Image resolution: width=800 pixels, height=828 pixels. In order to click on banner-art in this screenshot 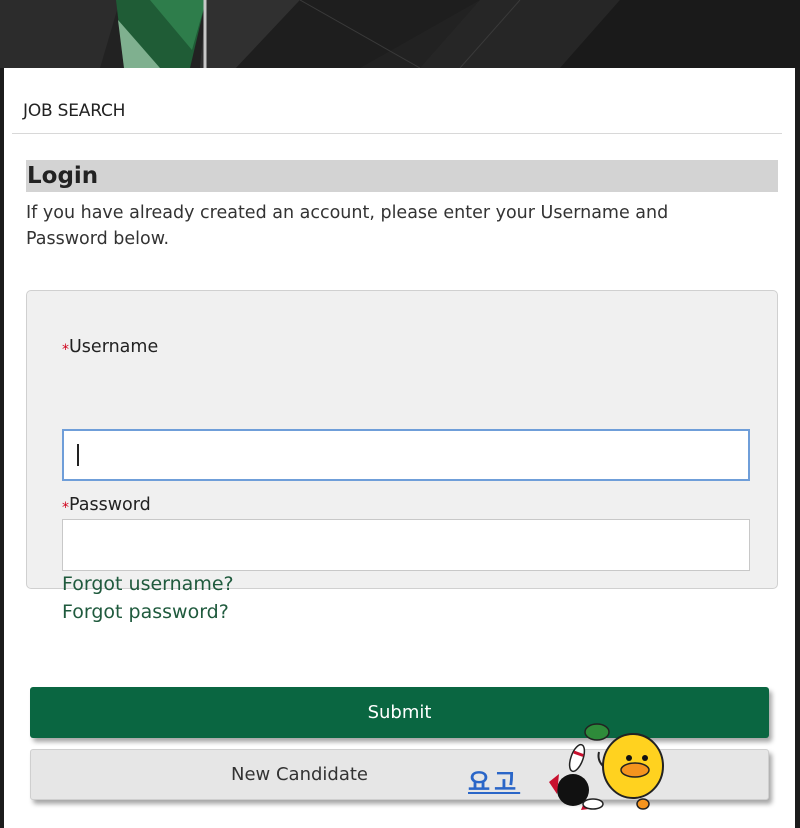, I will do `click(400, 34)`.